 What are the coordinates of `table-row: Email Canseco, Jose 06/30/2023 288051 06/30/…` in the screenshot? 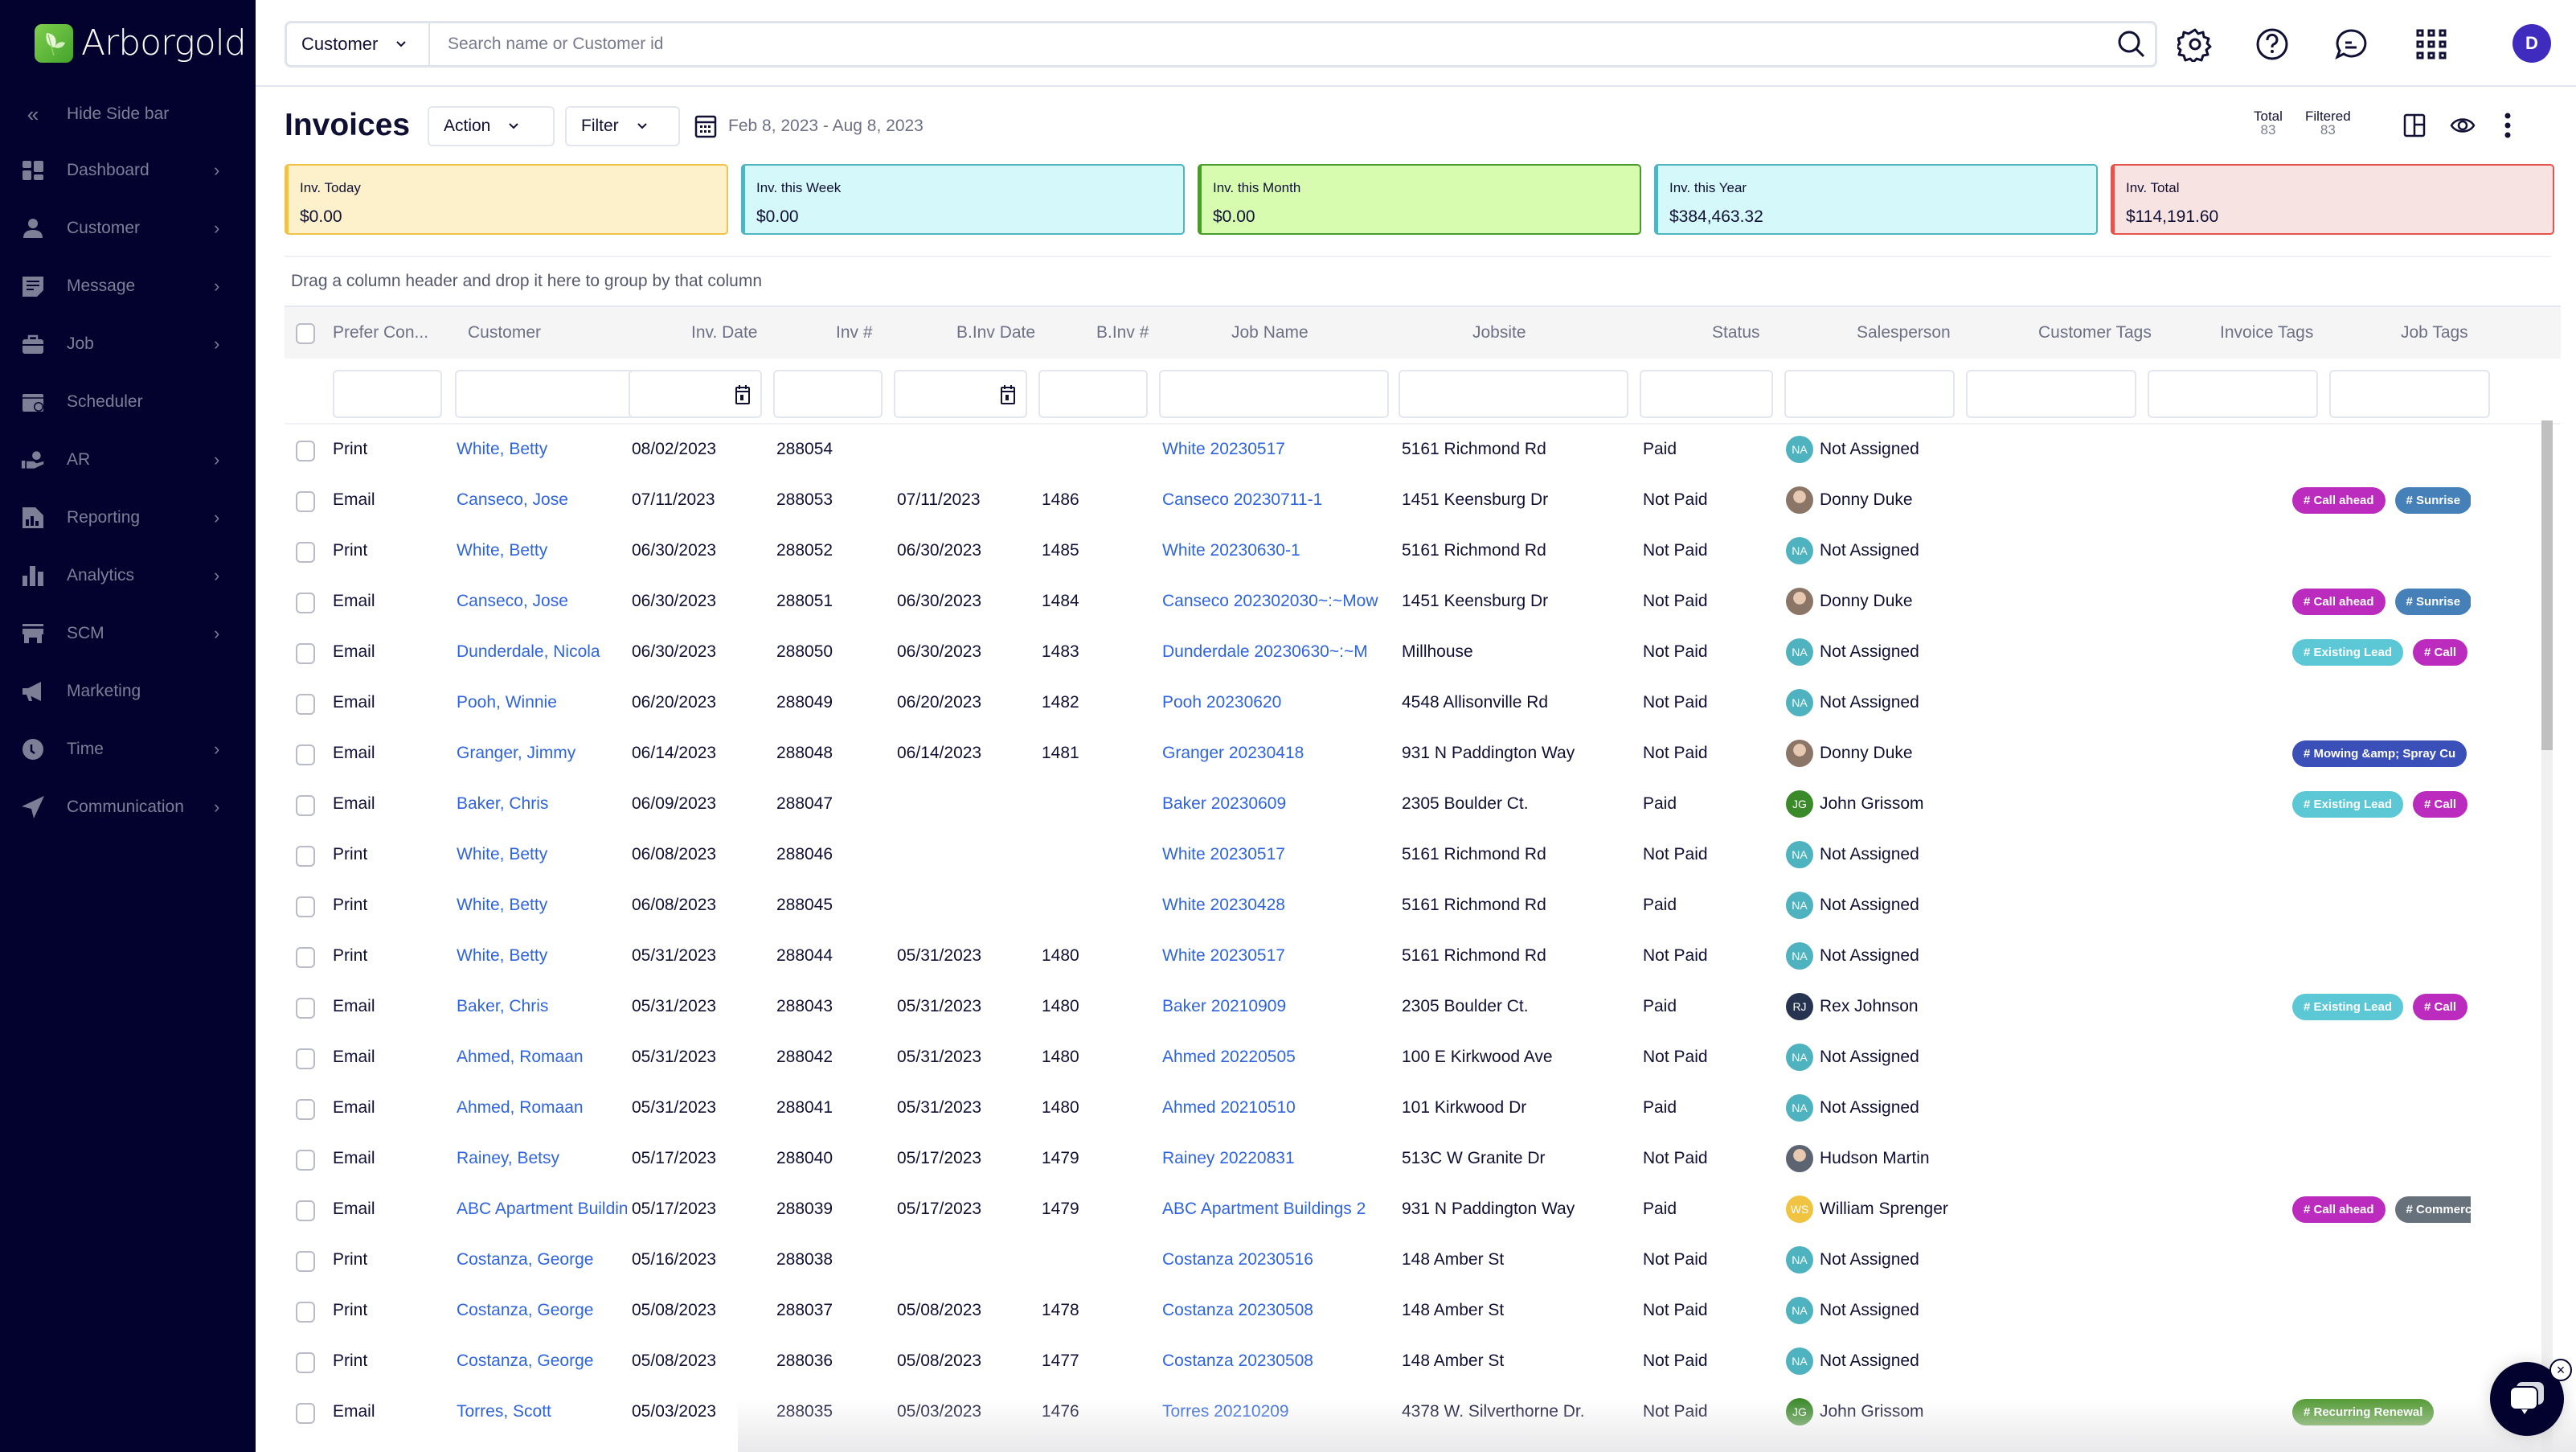 It's located at (1423, 601).